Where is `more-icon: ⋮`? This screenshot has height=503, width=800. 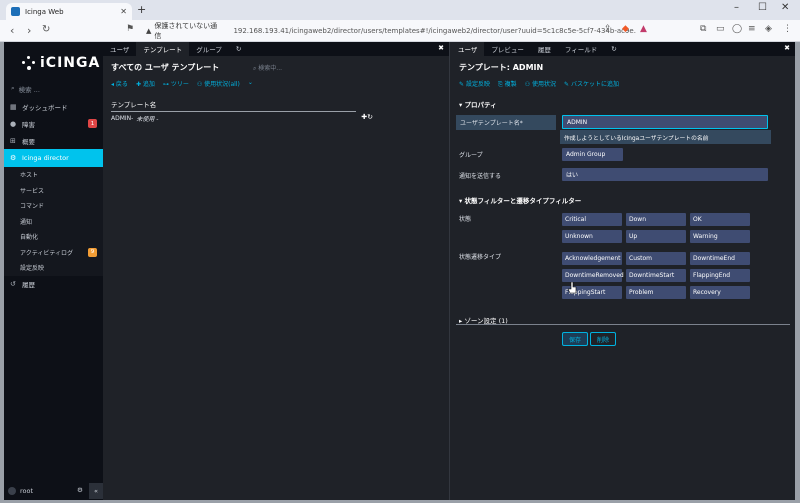 more-icon: ⋮ is located at coordinates (787, 29).